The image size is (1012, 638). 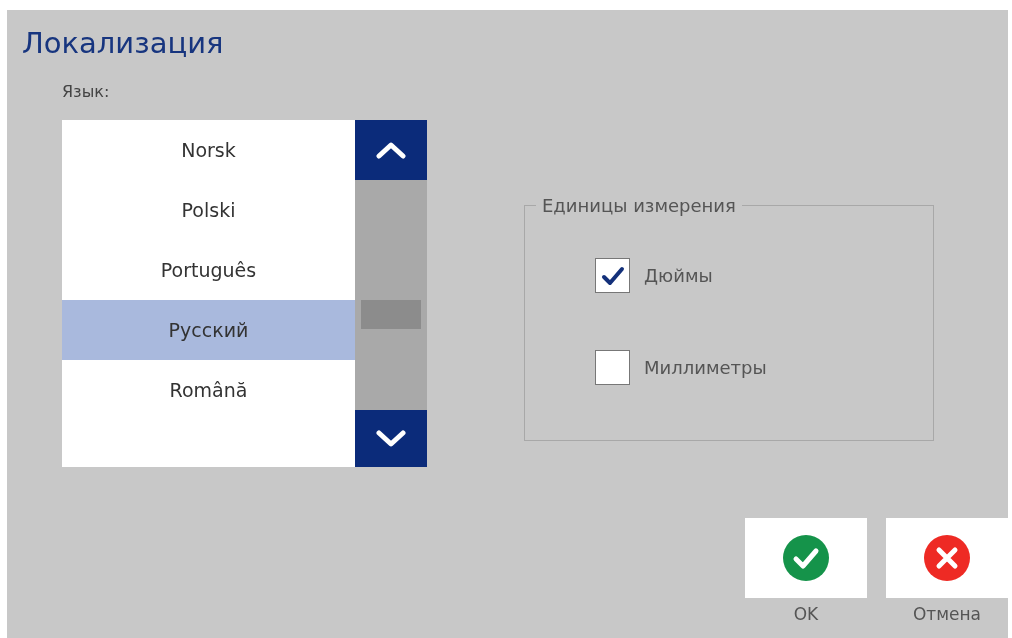 I want to click on list-item: Português, so click(x=208, y=270).